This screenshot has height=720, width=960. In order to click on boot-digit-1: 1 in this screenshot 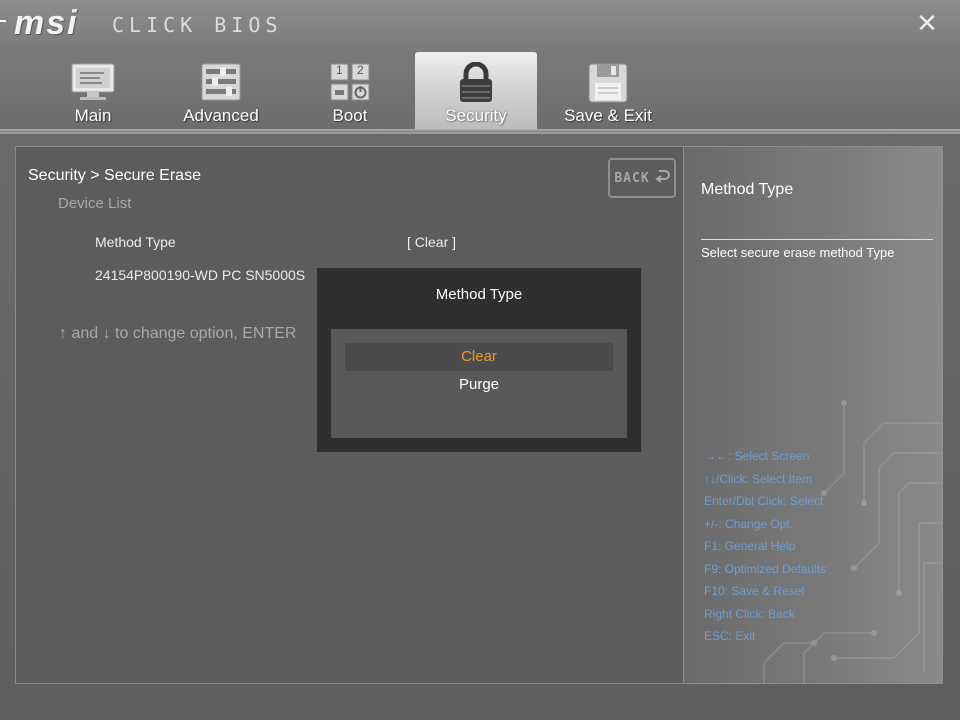, I will do `click(339, 70)`.